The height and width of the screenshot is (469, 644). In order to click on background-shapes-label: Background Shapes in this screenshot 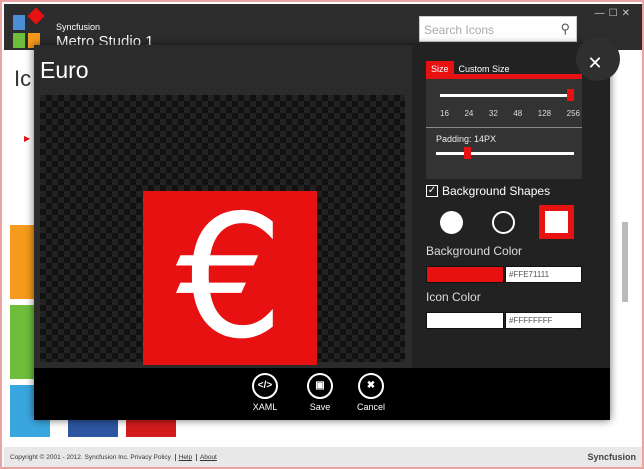, I will do `click(496, 191)`.